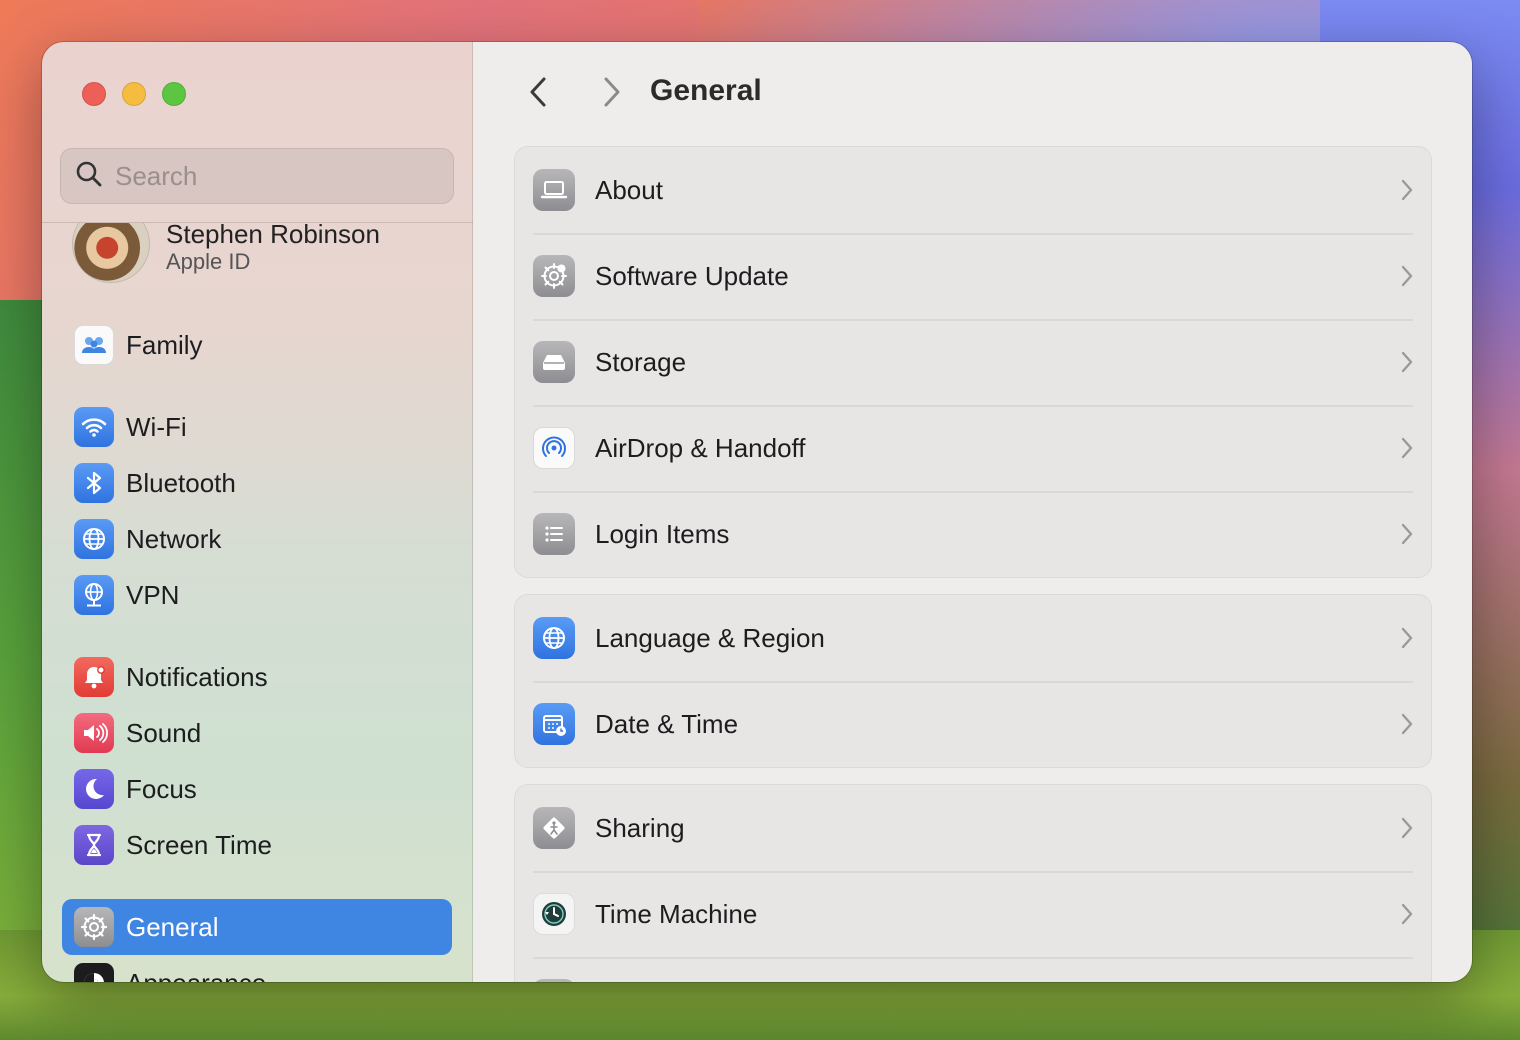 Image resolution: width=1520 pixels, height=1040 pixels. I want to click on sidebar-item-screen-time: Screen Time, so click(257, 845).